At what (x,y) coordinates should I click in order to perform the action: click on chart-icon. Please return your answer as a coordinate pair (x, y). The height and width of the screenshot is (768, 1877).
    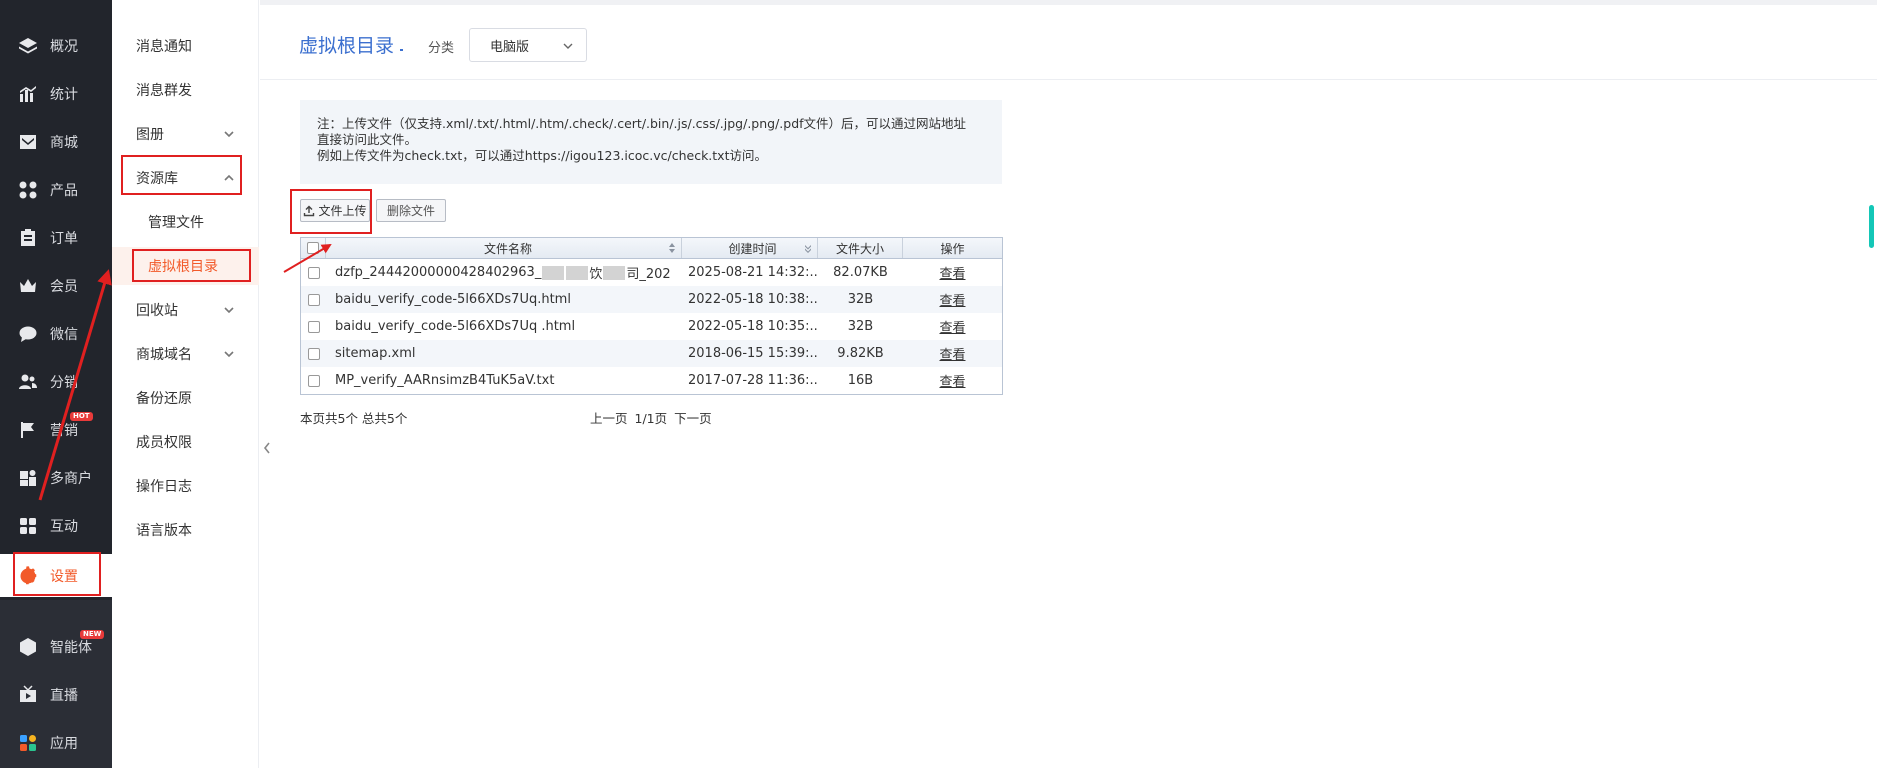
    Looking at the image, I should click on (28, 94).